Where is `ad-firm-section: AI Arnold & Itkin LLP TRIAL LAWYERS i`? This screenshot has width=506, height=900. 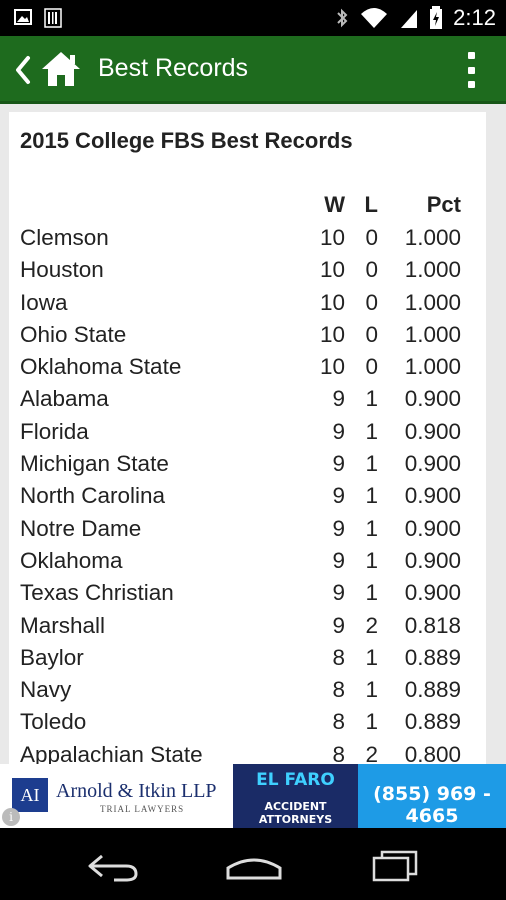 ad-firm-section: AI Arnold & Itkin LLP TRIAL LAWYERS i is located at coordinates (116, 796).